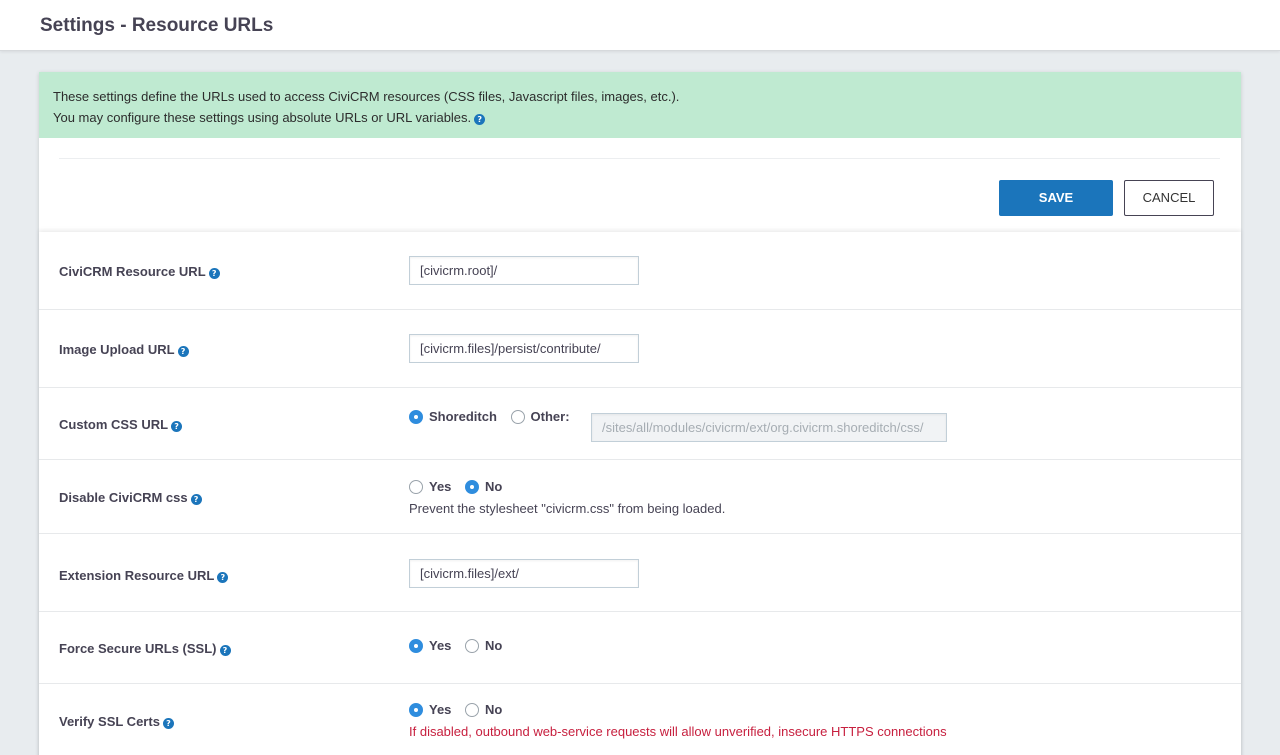 This screenshot has height=755, width=1280. What do you see at coordinates (483, 711) in the screenshot?
I see `verify-ssl-no-radio: No` at bounding box center [483, 711].